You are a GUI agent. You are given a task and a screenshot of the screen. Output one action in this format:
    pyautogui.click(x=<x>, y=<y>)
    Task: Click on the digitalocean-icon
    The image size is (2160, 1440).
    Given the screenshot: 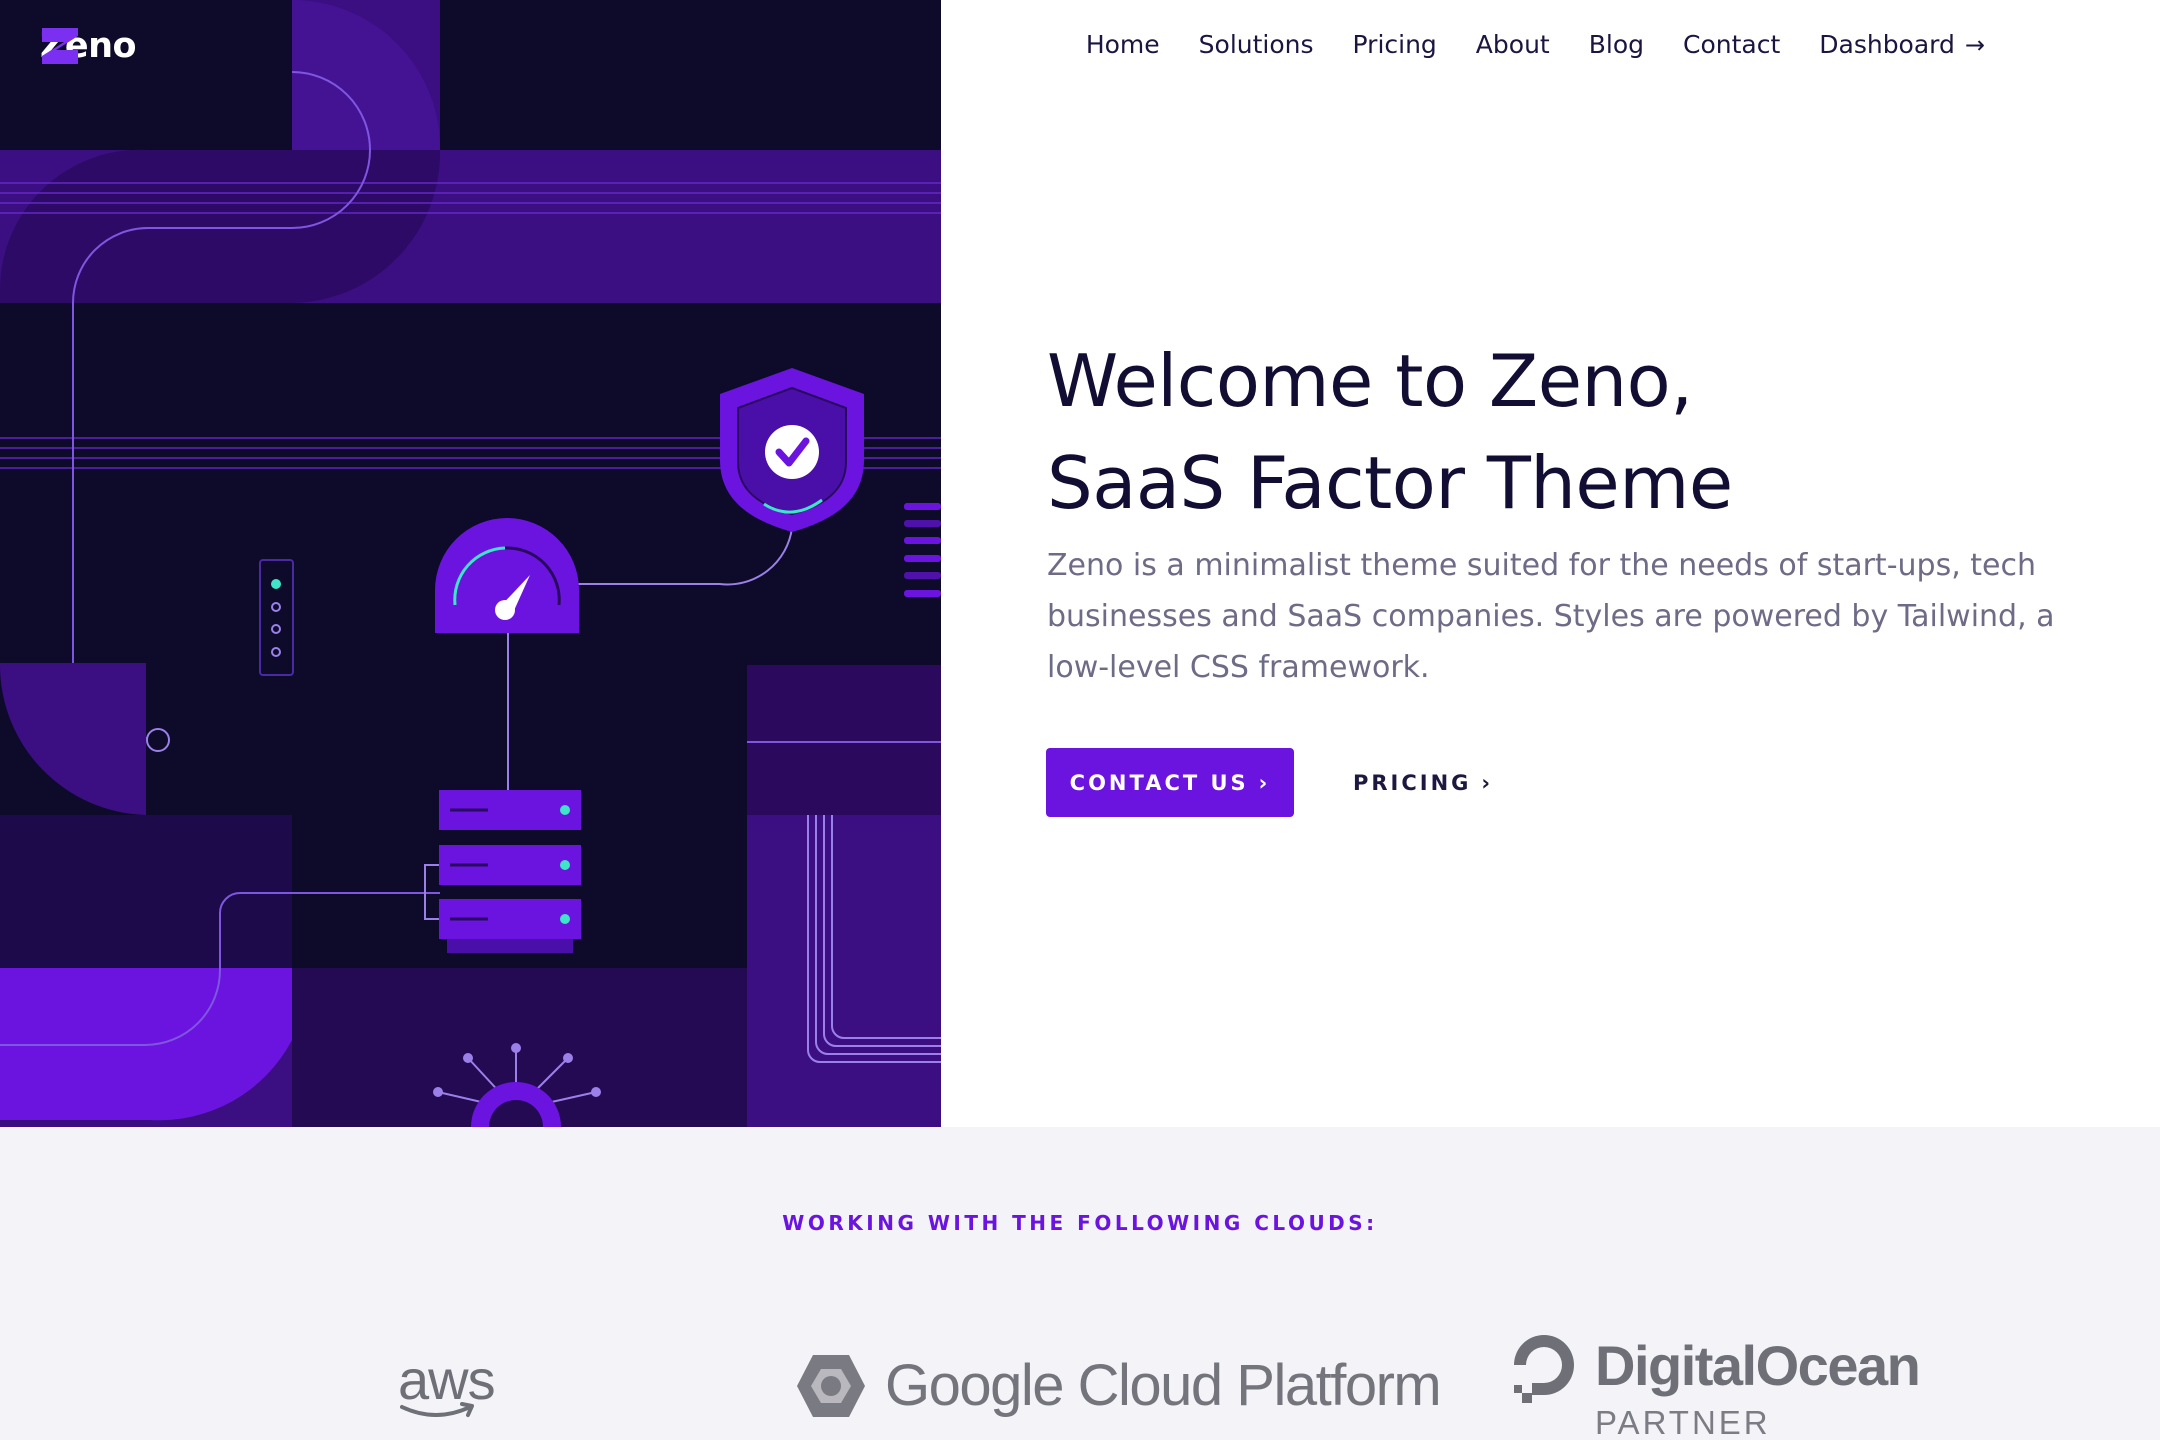 What is the action you would take?
    pyautogui.click(x=1544, y=1369)
    